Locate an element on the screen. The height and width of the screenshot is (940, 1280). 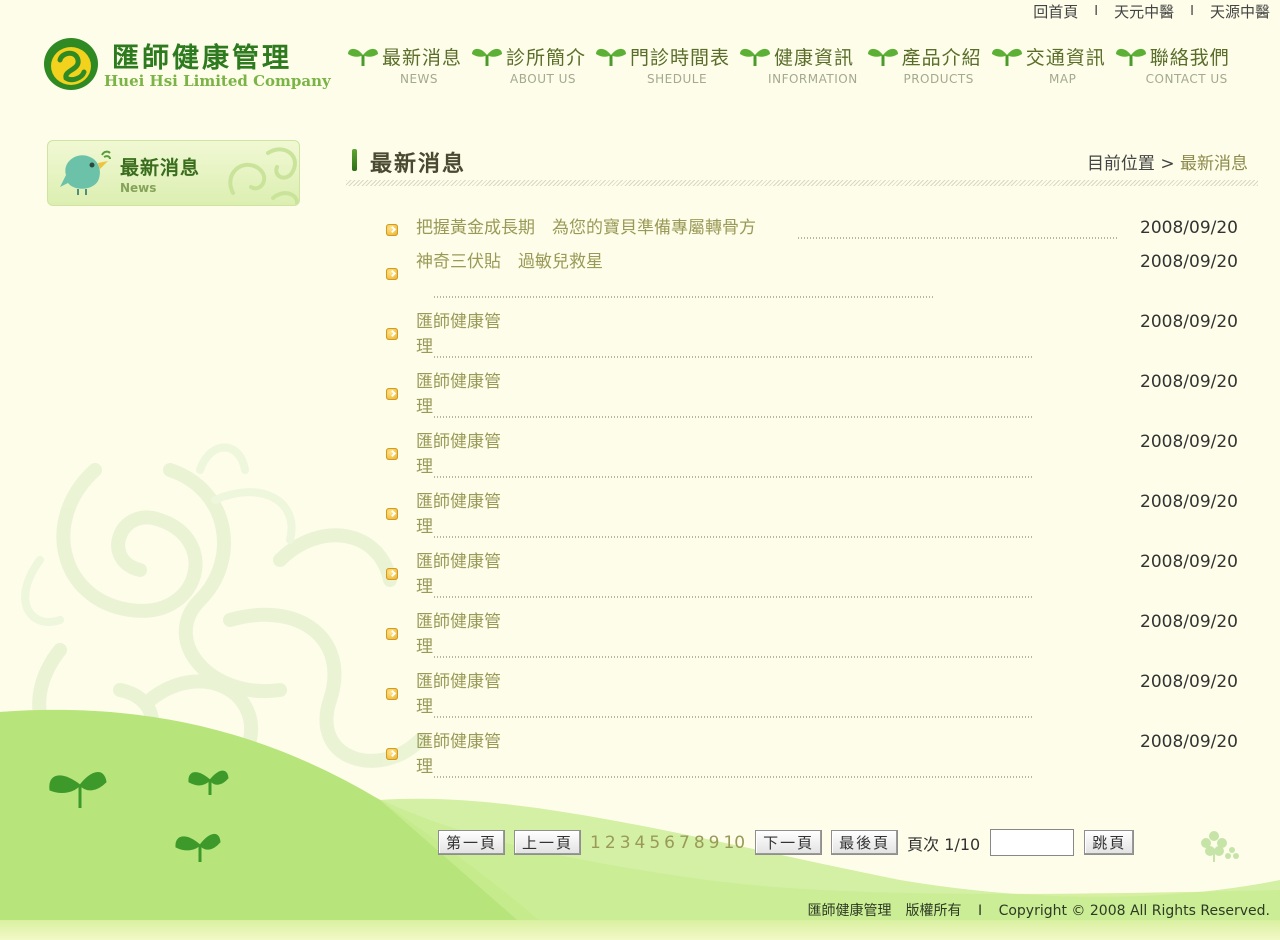
page-value: 1/10 is located at coordinates (962, 844).